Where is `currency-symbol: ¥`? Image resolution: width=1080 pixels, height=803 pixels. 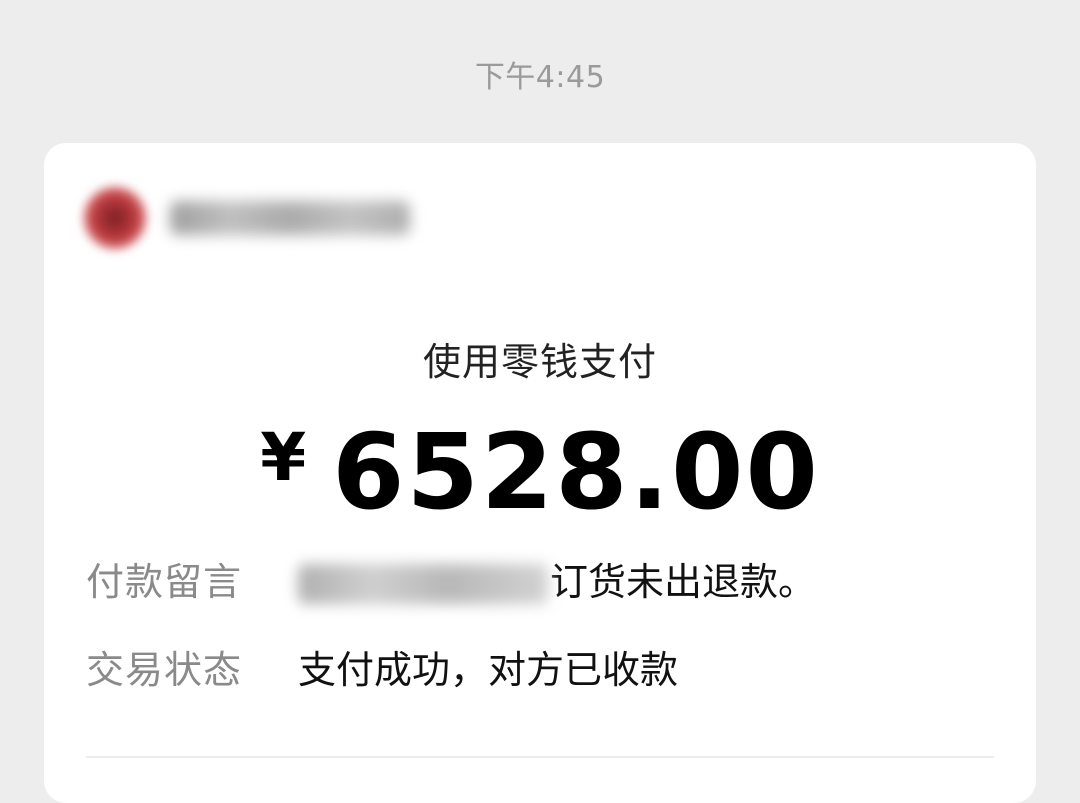
currency-symbol: ¥ is located at coordinates (283, 457).